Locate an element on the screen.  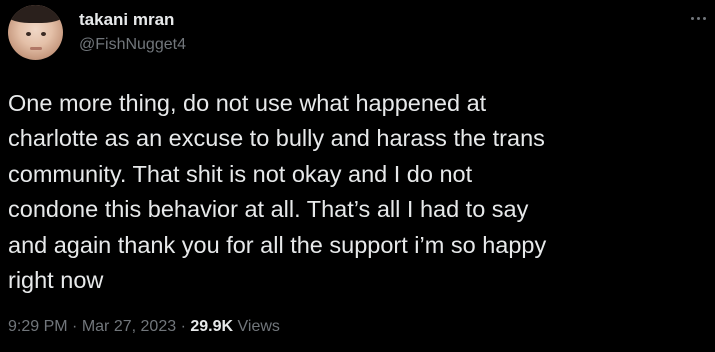
views-count: 29.9K is located at coordinates (211, 326).